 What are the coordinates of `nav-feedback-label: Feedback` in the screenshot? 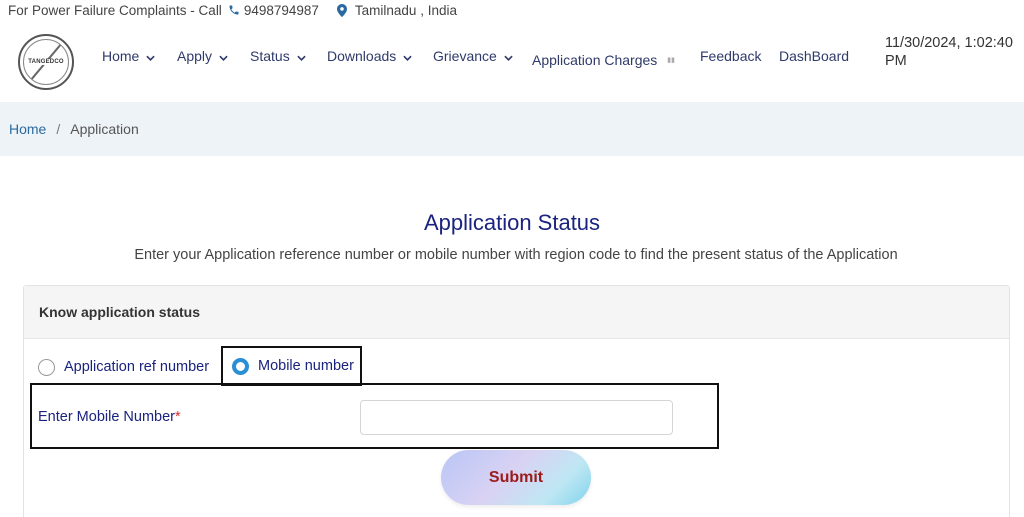 It's located at (731, 56).